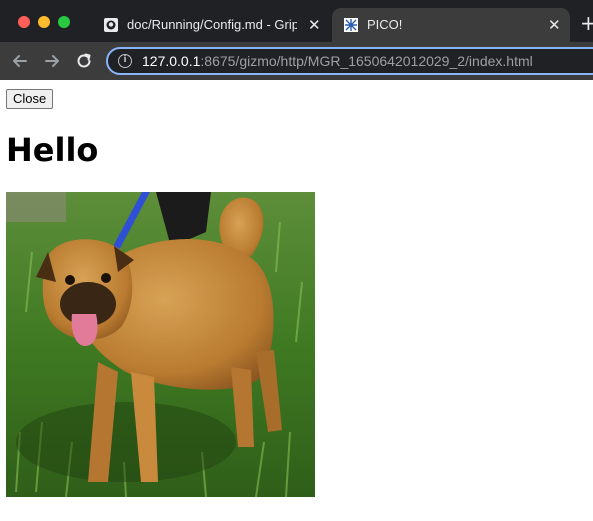  What do you see at coordinates (586, 23) in the screenshot?
I see `new-tab-icon: +` at bounding box center [586, 23].